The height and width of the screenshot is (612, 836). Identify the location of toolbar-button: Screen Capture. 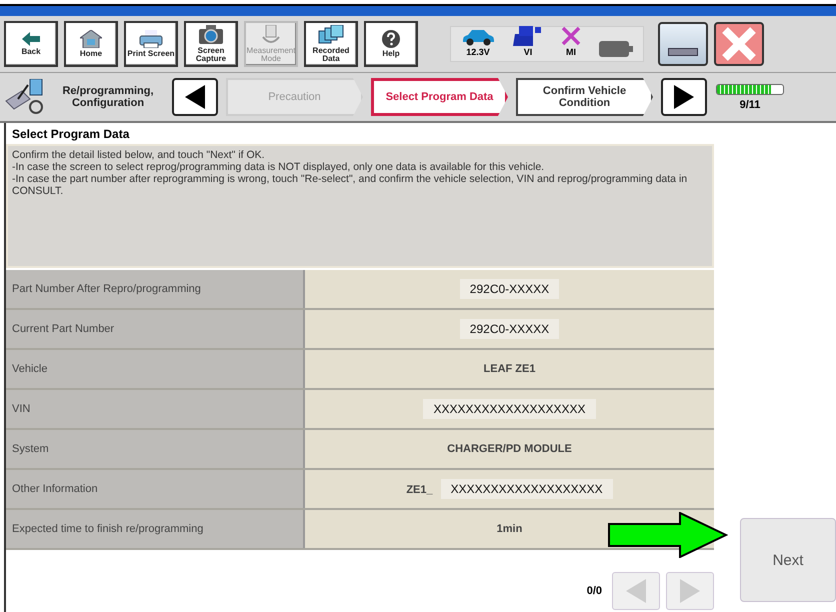
(211, 44).